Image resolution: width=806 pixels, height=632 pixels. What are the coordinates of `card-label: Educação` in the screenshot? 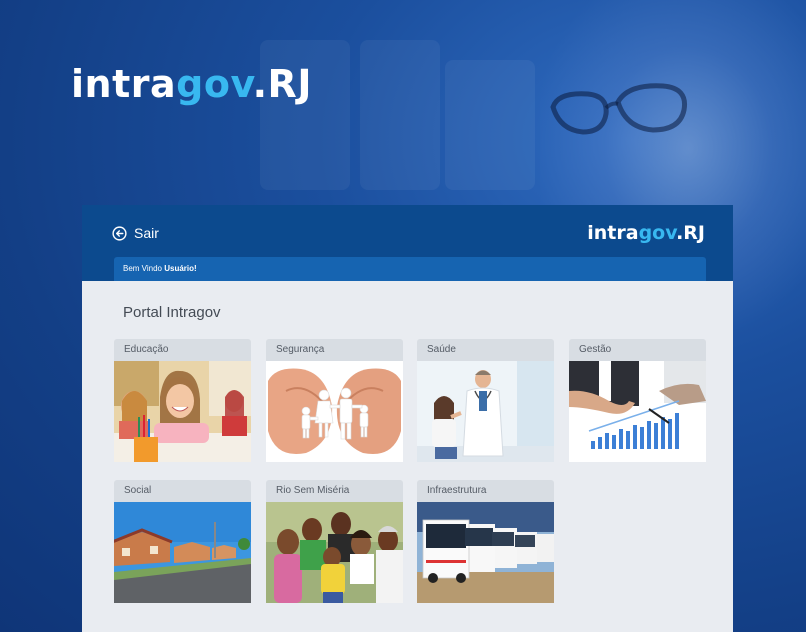 It's located at (182, 350).